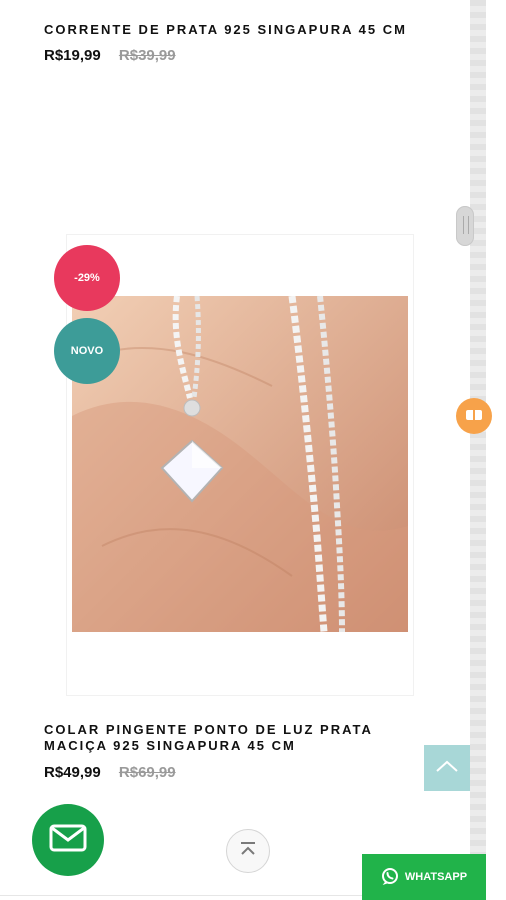  I want to click on product-title-line2: MACIÇA 925 SINGAPURA 45 CM, so click(170, 745).